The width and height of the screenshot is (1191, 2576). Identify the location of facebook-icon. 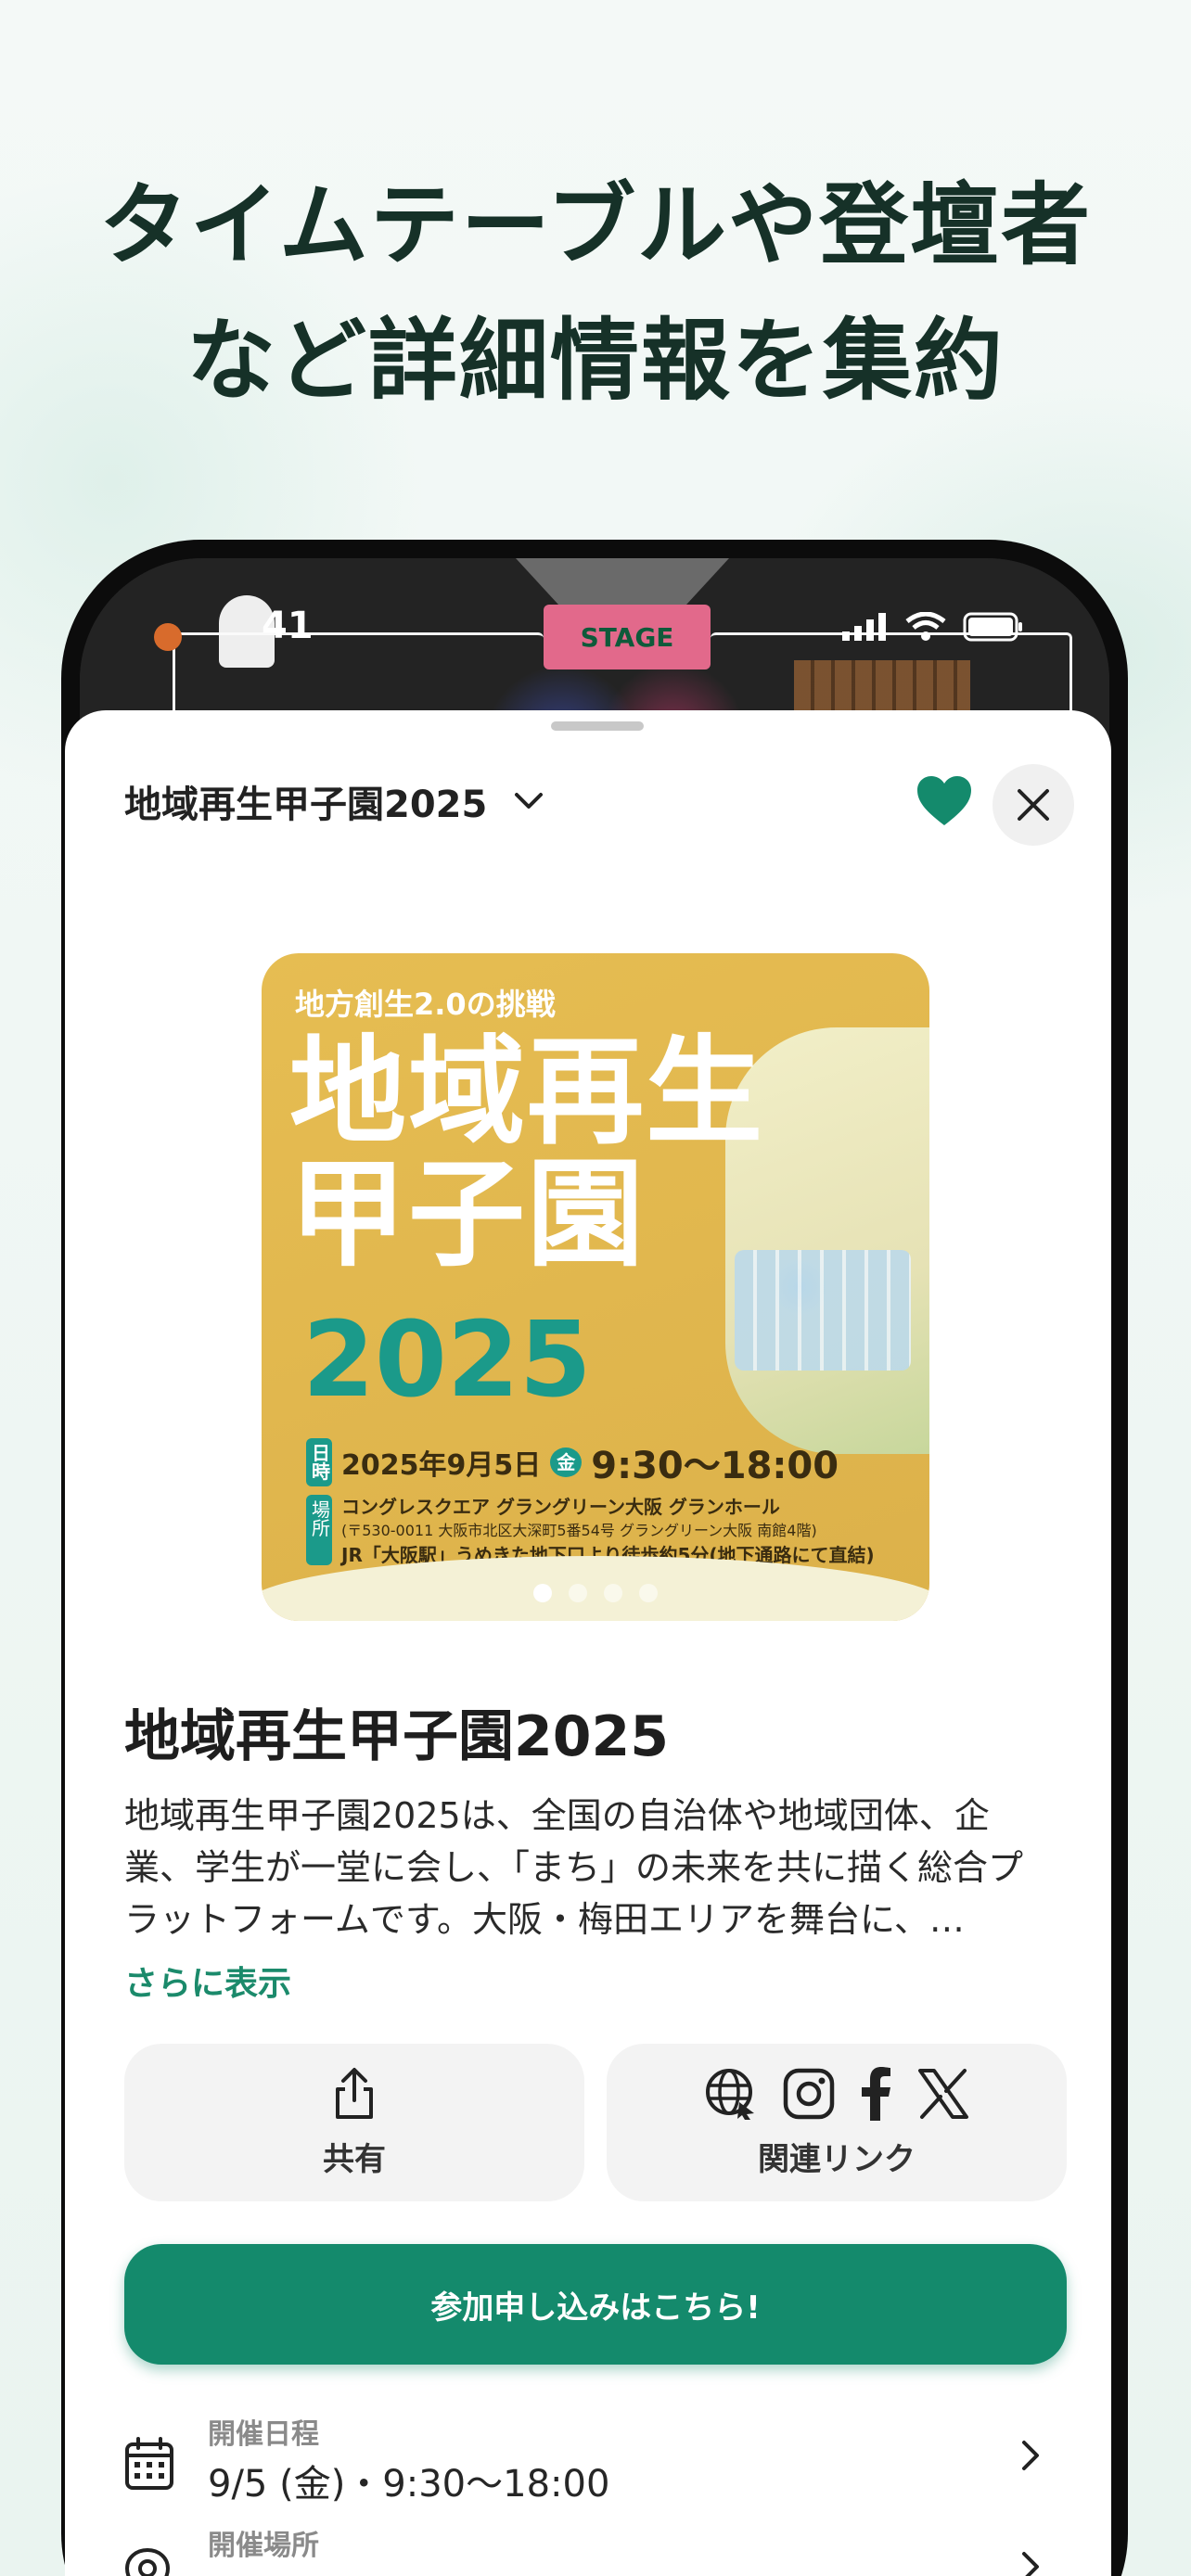
(876, 2093).